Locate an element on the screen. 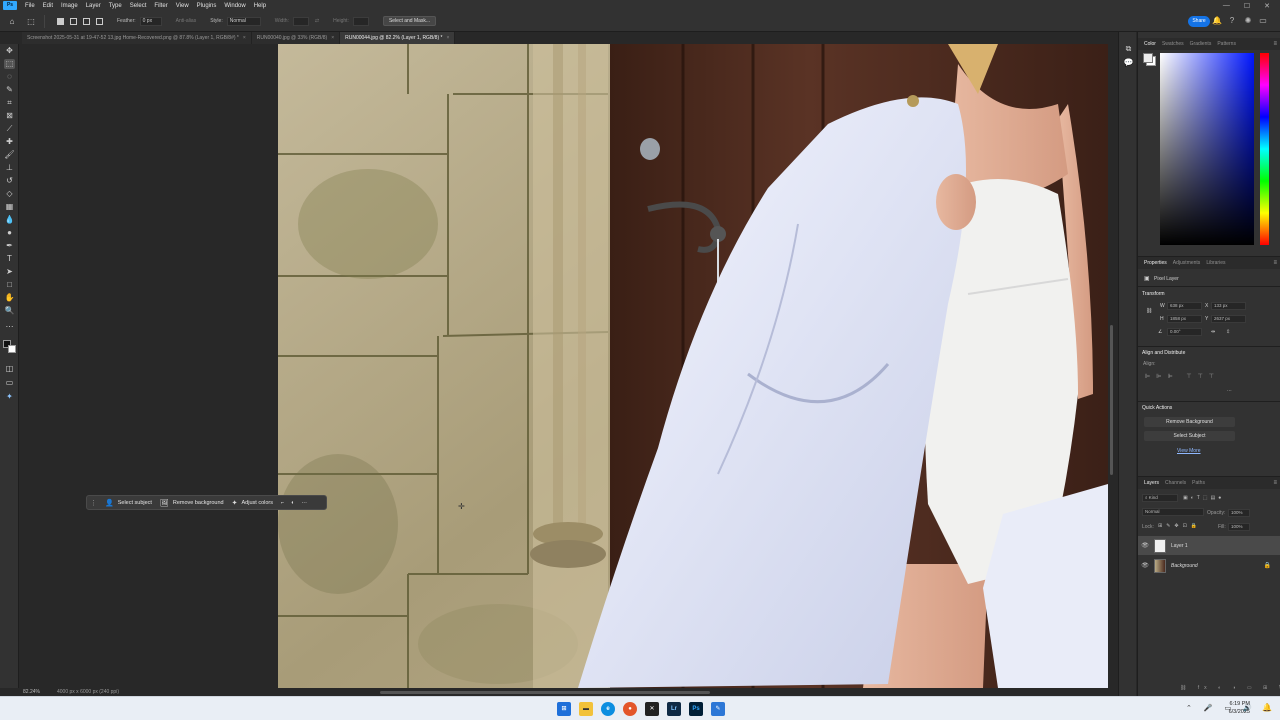 The height and width of the screenshot is (720, 1280). file-explorer-icon: ▬ is located at coordinates (586, 709).